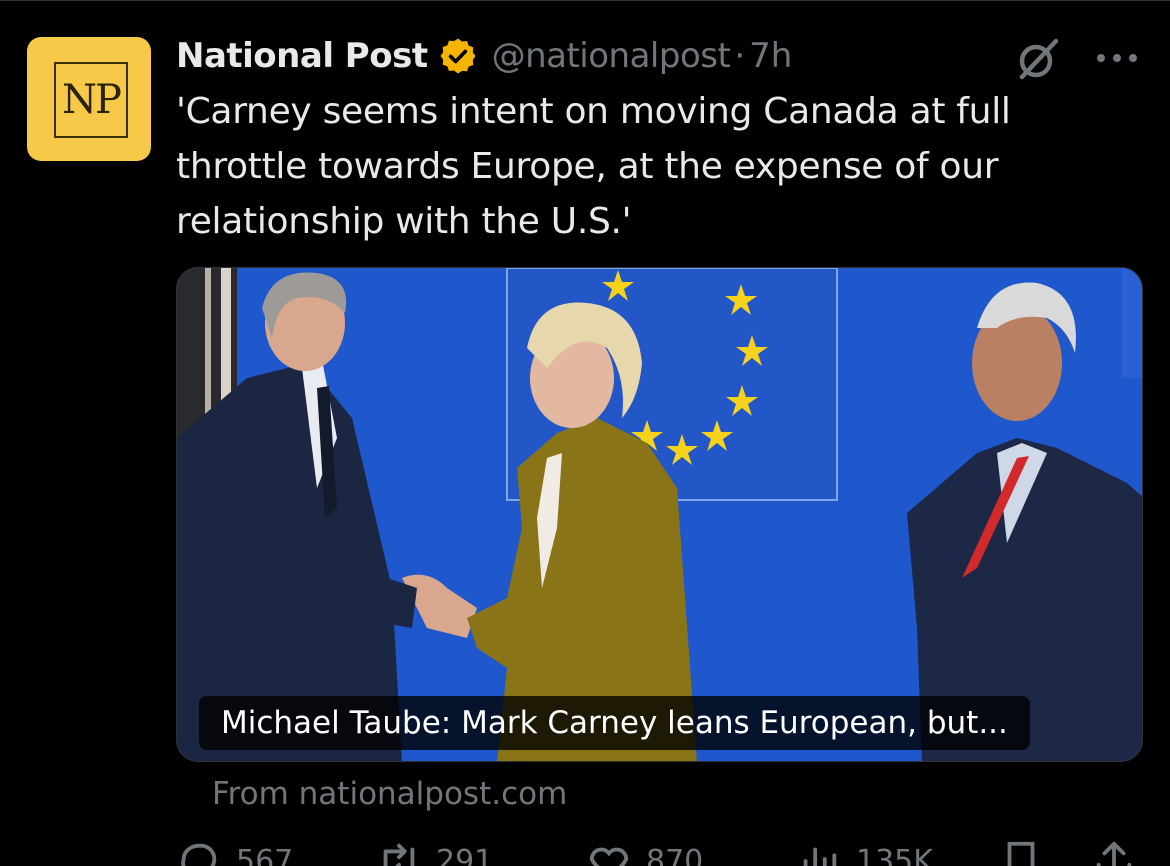 This screenshot has height=866, width=1170. What do you see at coordinates (820, 856) in the screenshot?
I see `views-icon` at bounding box center [820, 856].